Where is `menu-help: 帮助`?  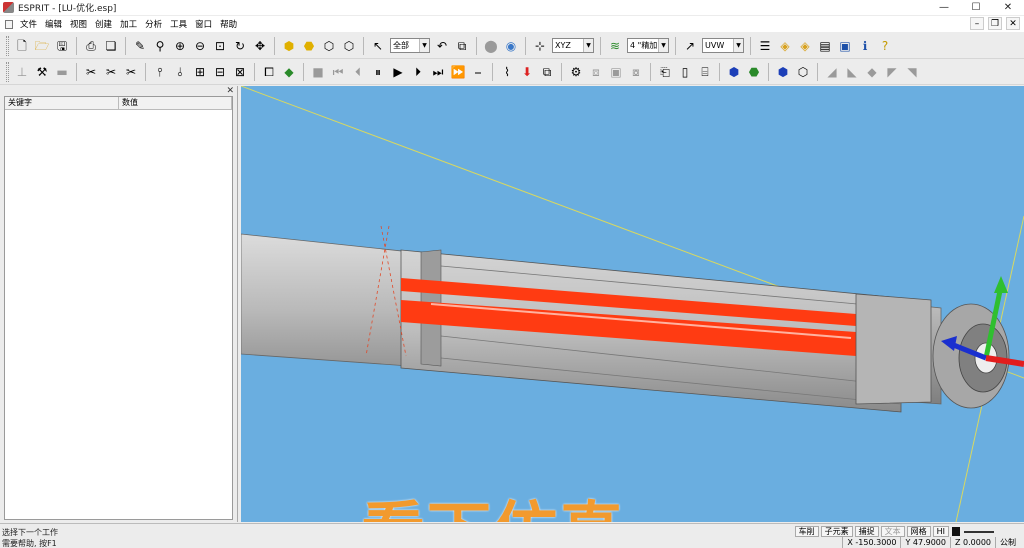 menu-help: 帮助 is located at coordinates (228, 24).